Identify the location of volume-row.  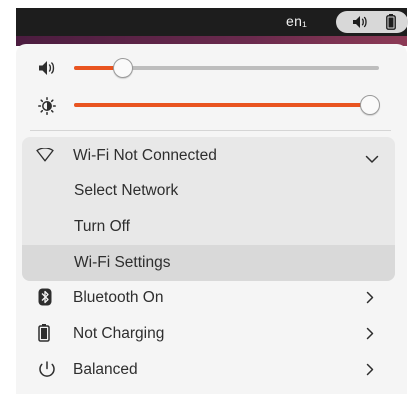
(211, 68).